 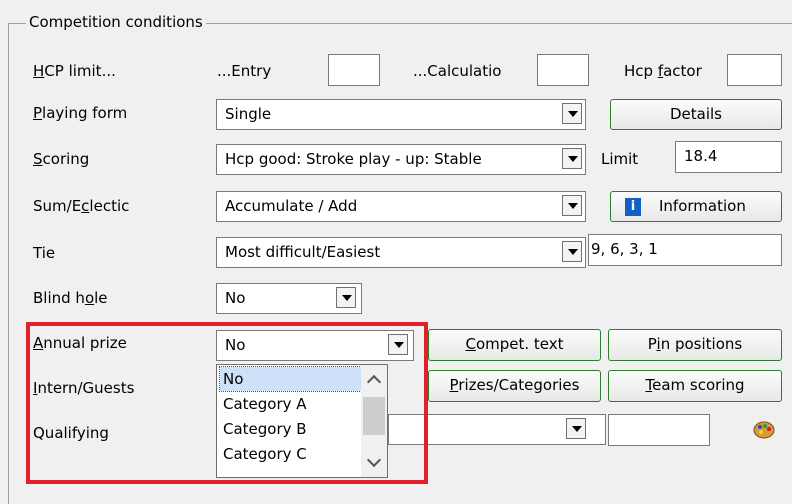 What do you see at coordinates (44, 253) in the screenshot?
I see `tie-label: Tie` at bounding box center [44, 253].